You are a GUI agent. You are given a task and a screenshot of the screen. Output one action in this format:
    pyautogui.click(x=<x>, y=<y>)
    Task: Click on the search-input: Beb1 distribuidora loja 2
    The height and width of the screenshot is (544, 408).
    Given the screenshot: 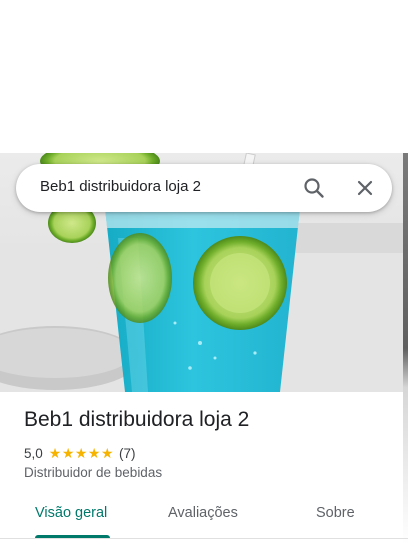 What is the action you would take?
    pyautogui.click(x=120, y=186)
    